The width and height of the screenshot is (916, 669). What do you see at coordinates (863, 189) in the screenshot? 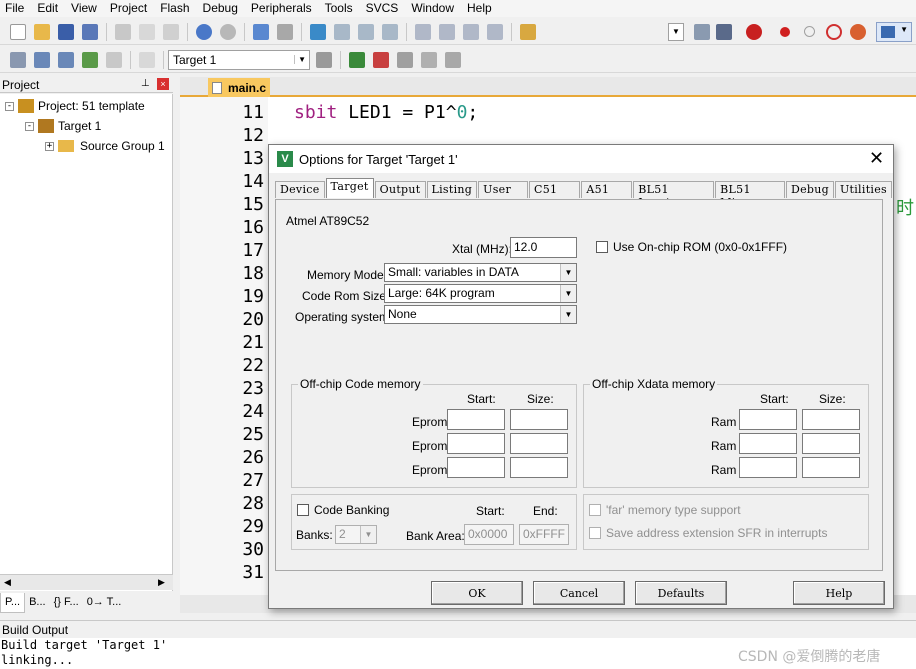
I see `tab-utilities: Utilities` at bounding box center [863, 189].